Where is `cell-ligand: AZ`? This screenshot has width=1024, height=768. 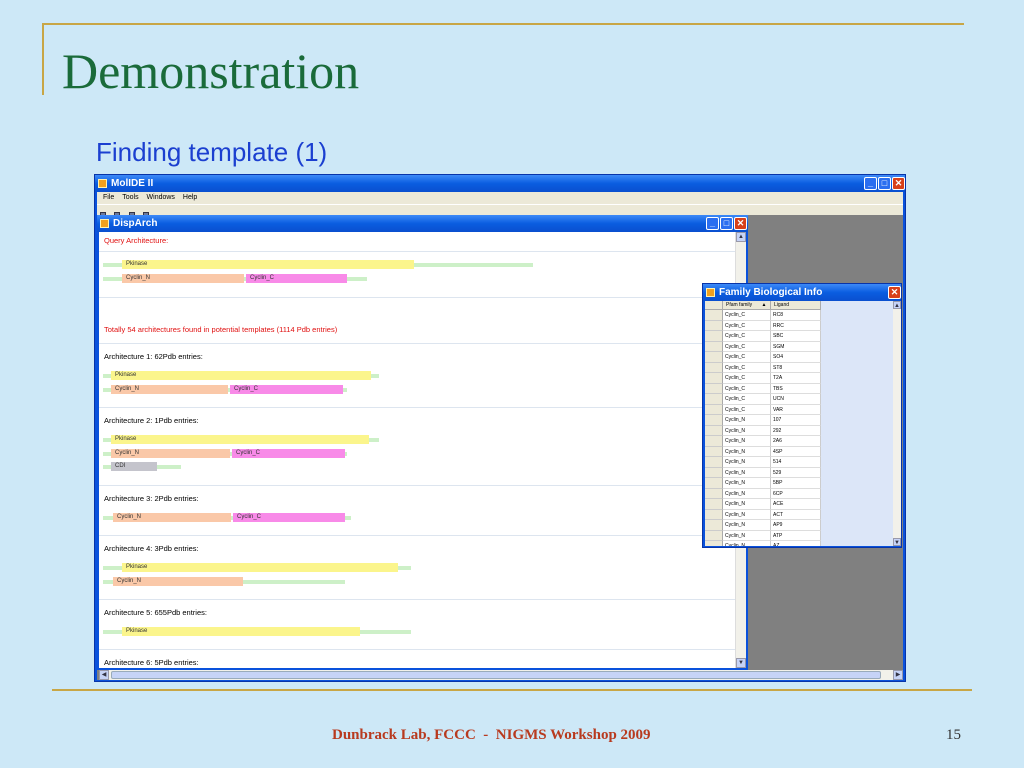 cell-ligand: AZ is located at coordinates (796, 543).